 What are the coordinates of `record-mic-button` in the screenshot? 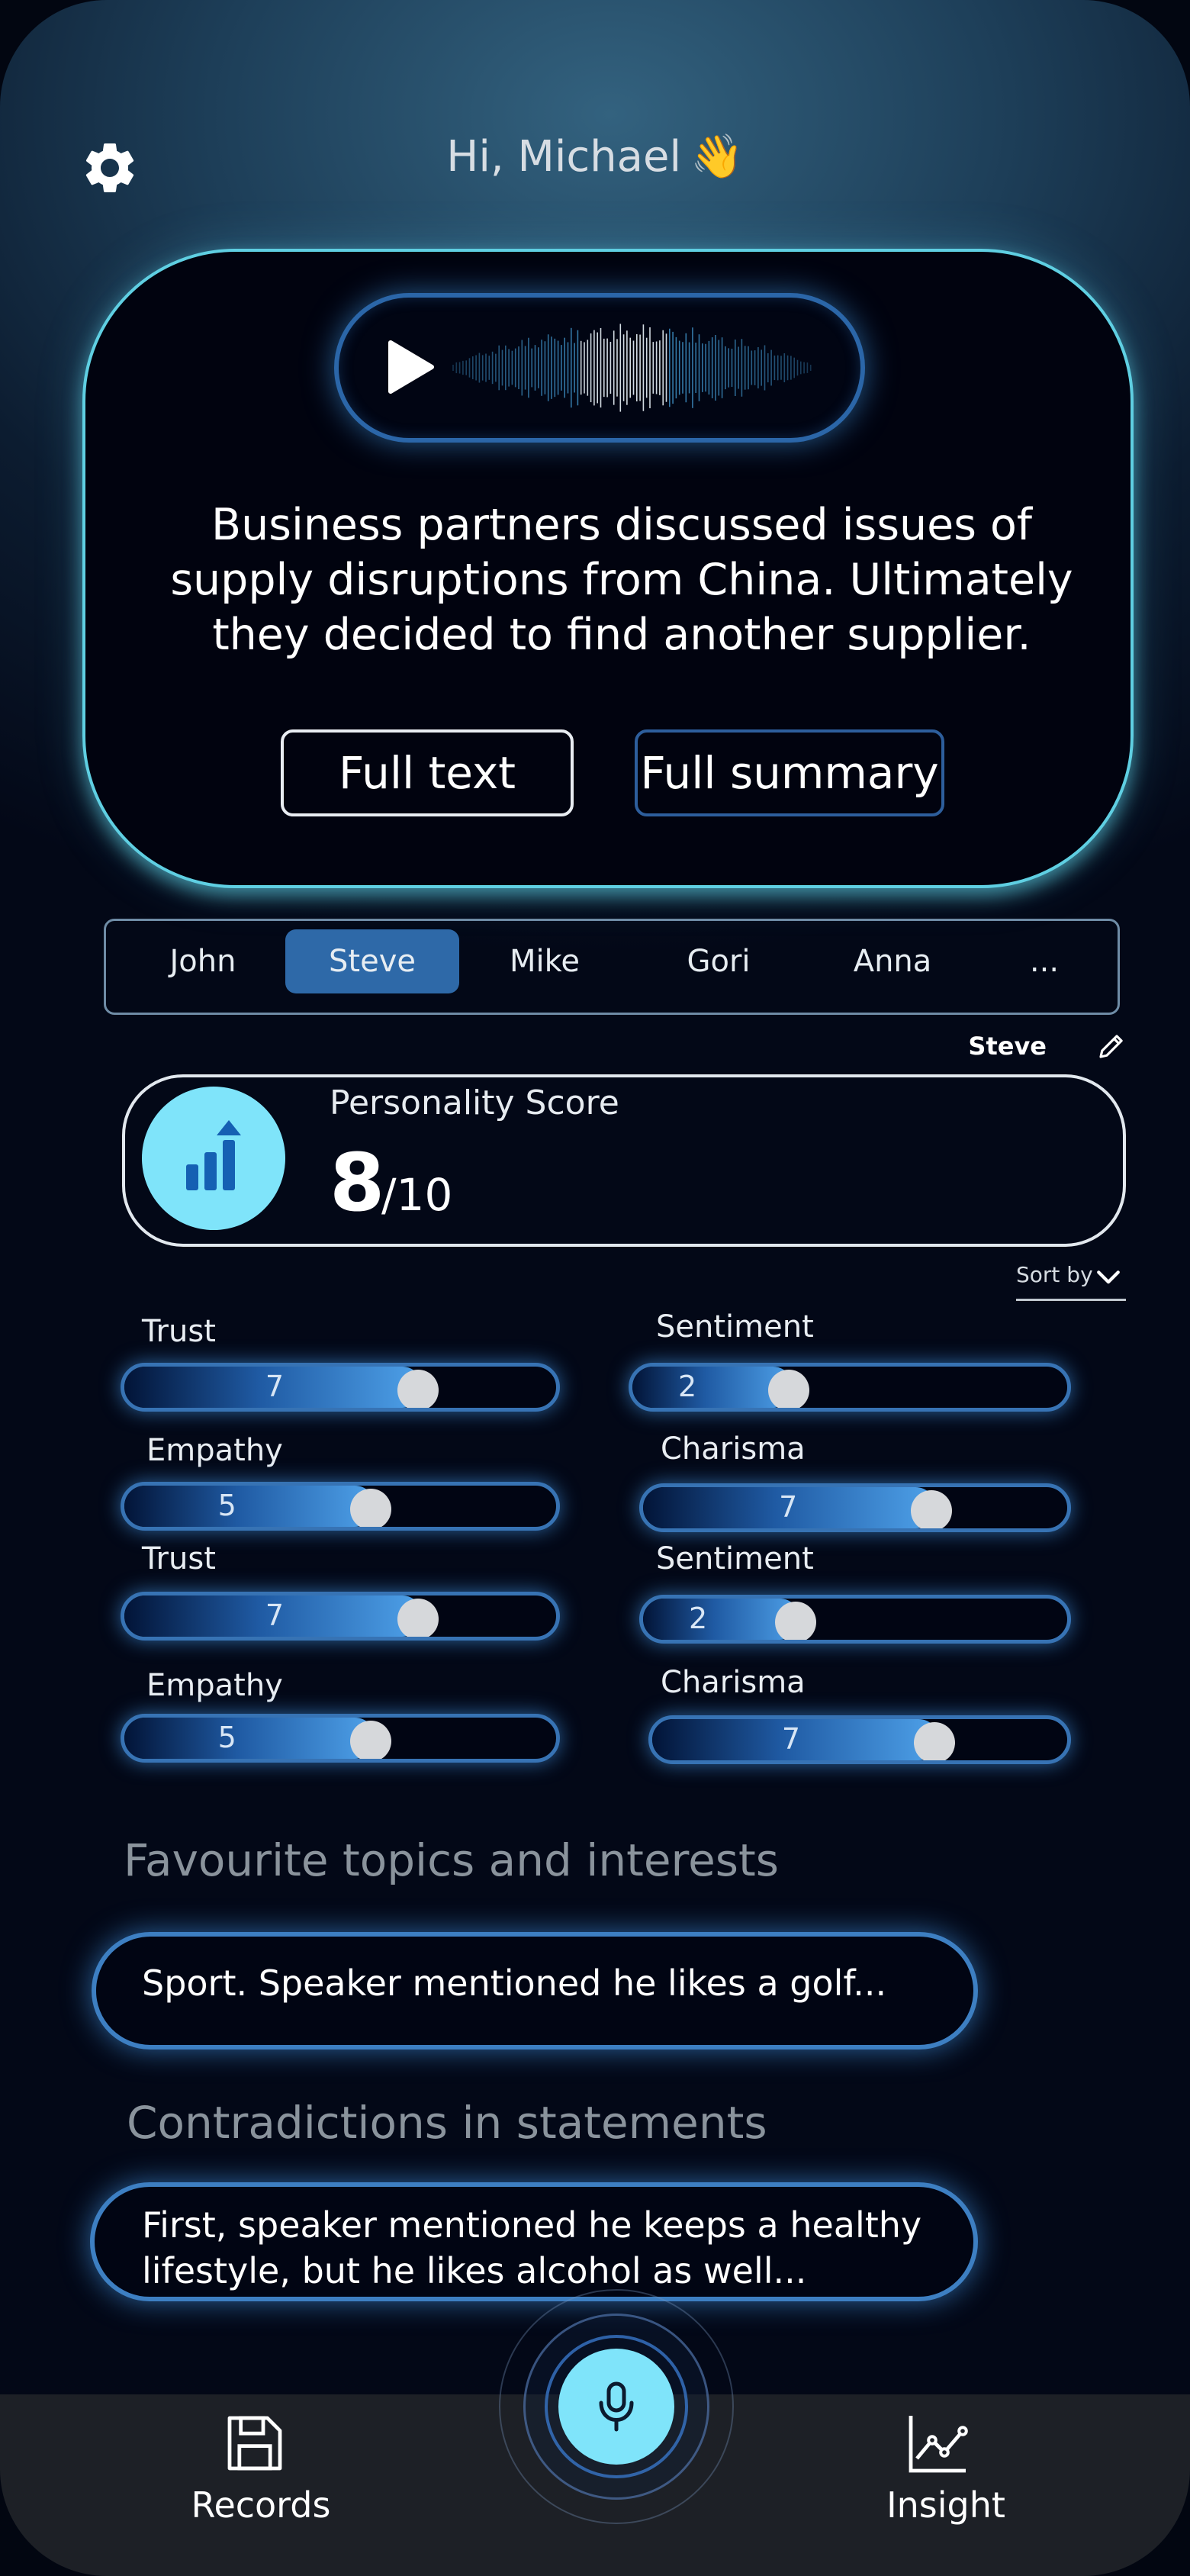 It's located at (616, 2407).